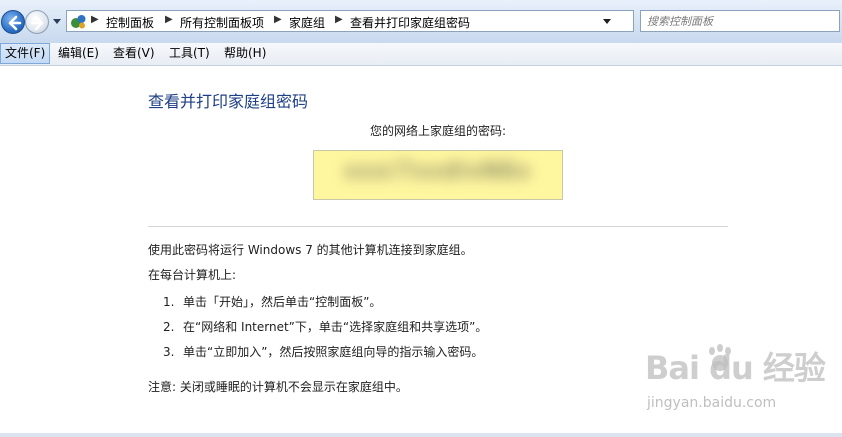  What do you see at coordinates (712, 403) in the screenshot?
I see `watermark-url: jingyan.baidu.com` at bounding box center [712, 403].